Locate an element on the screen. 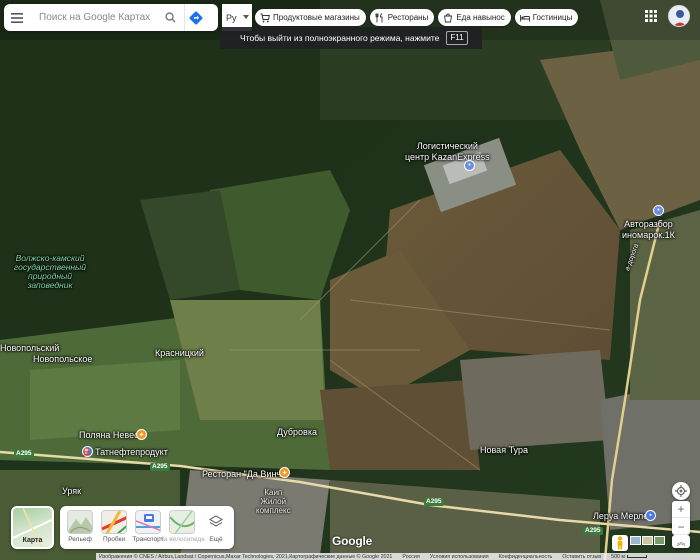 Image resolution: width=700 pixels, height=560 pixels. gas-station-pin-icon: ⛽ is located at coordinates (87, 451).